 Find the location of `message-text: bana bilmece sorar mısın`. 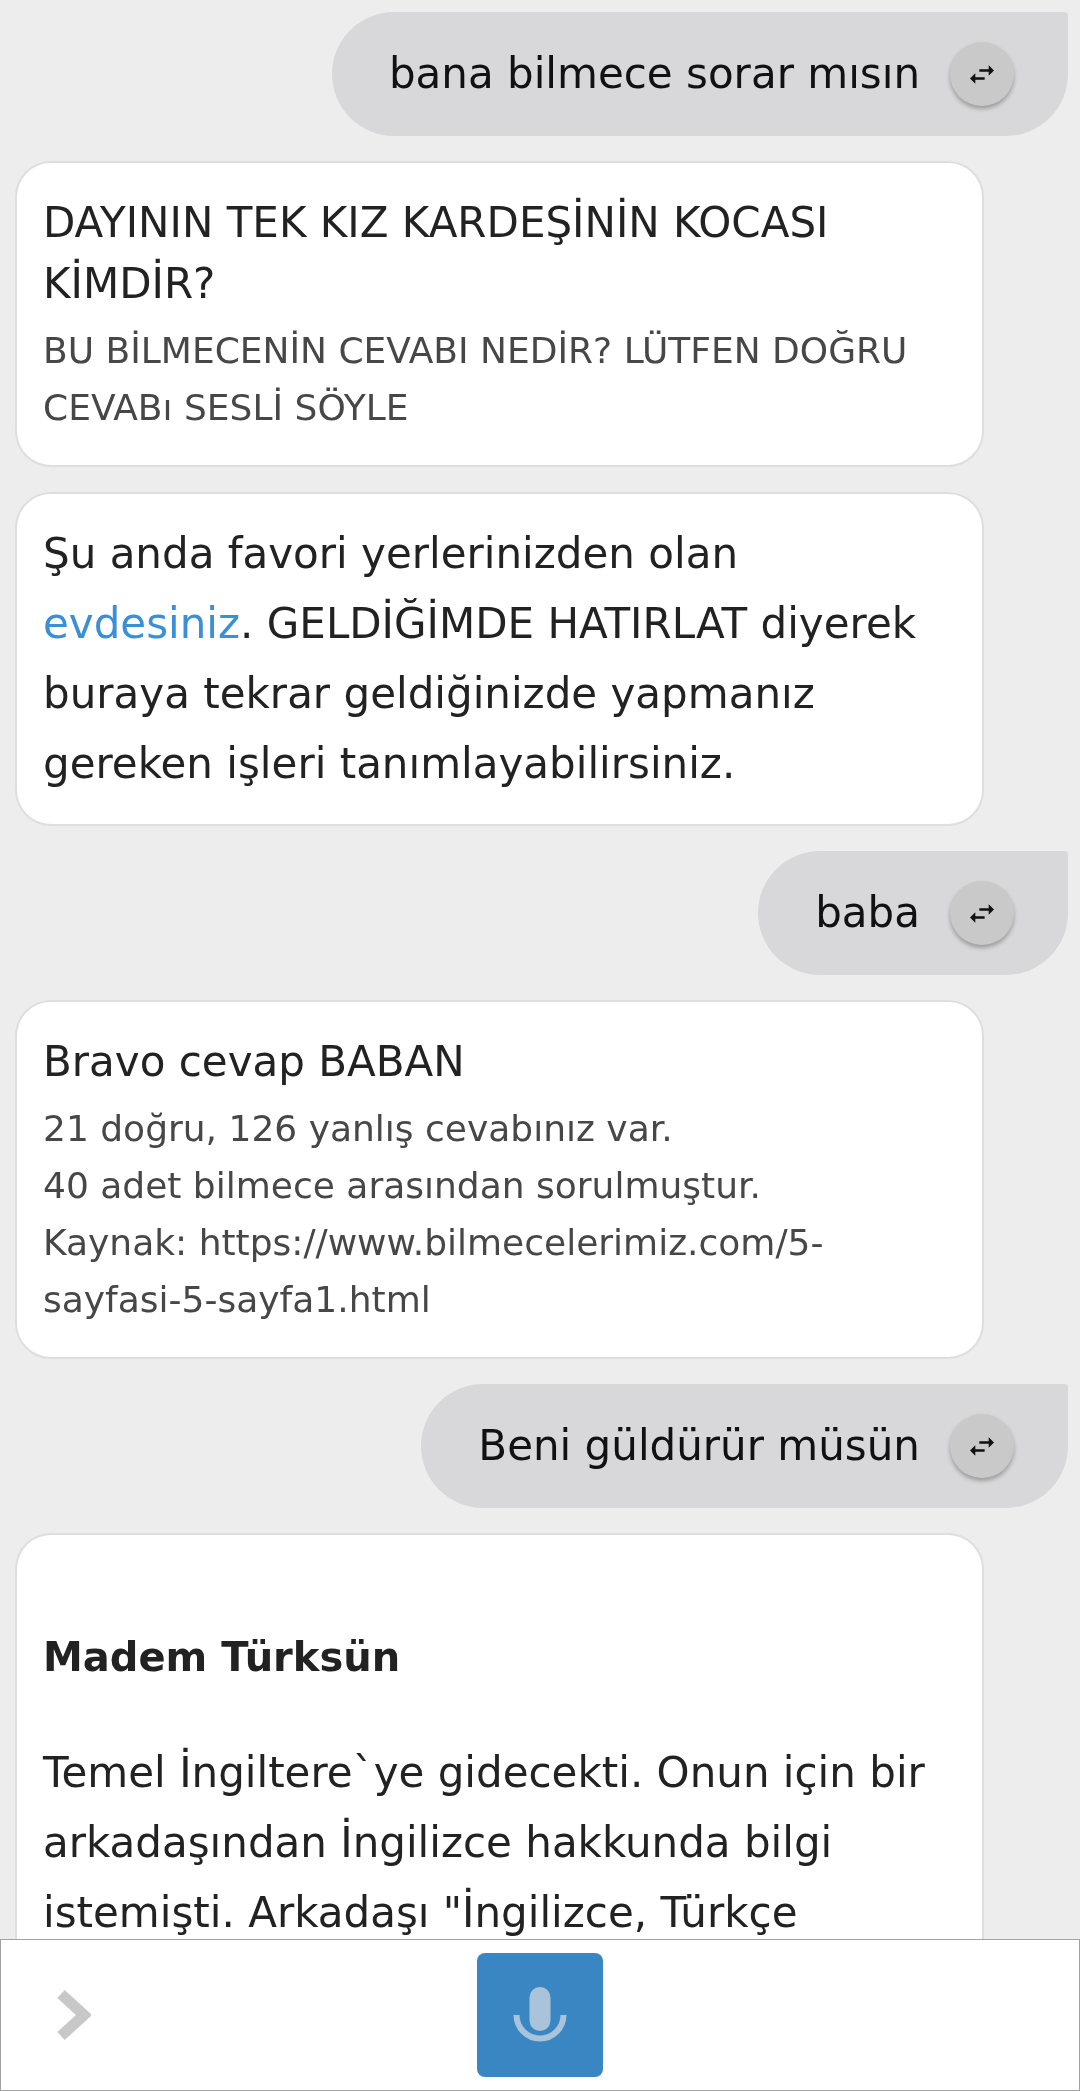

message-text: bana bilmece sorar mısın is located at coordinates (654, 74).